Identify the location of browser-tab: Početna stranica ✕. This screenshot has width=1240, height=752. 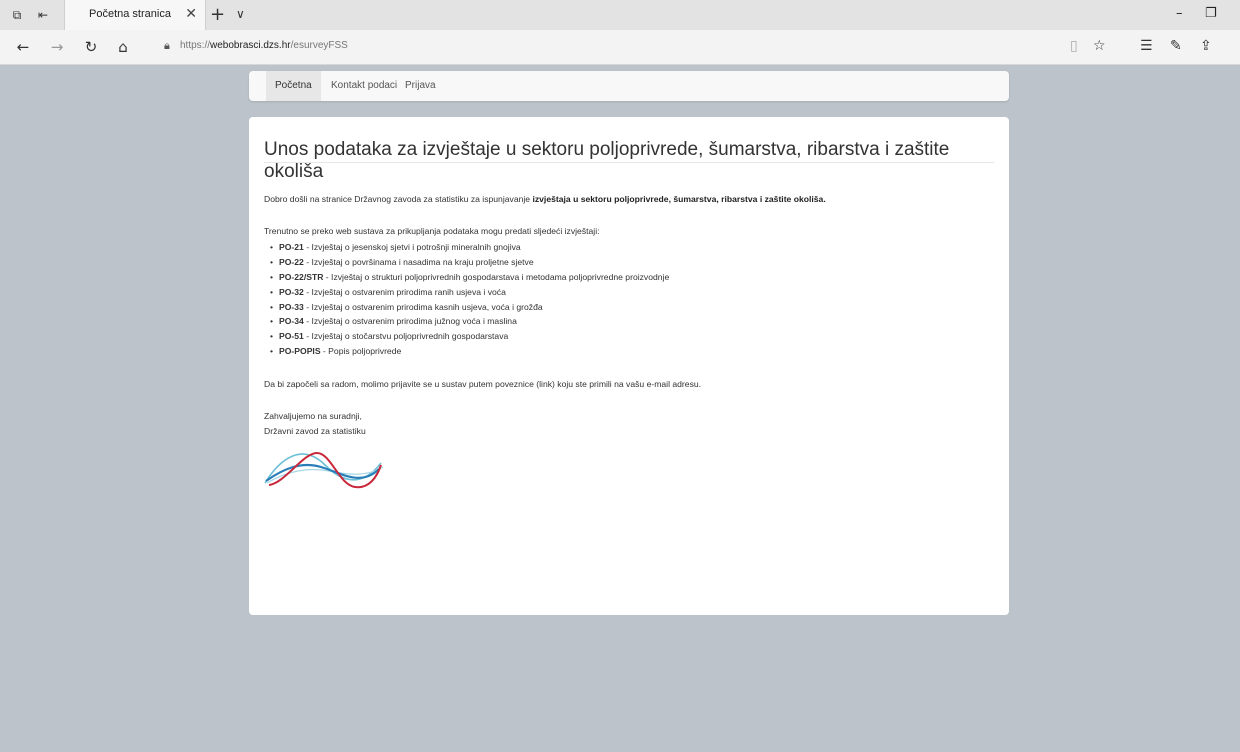
(135, 15).